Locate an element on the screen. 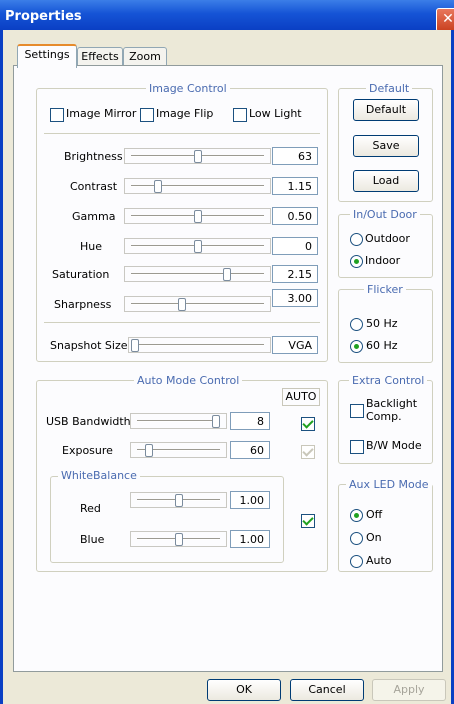 The image size is (454, 704). exposure-value: 60 is located at coordinates (250, 450).